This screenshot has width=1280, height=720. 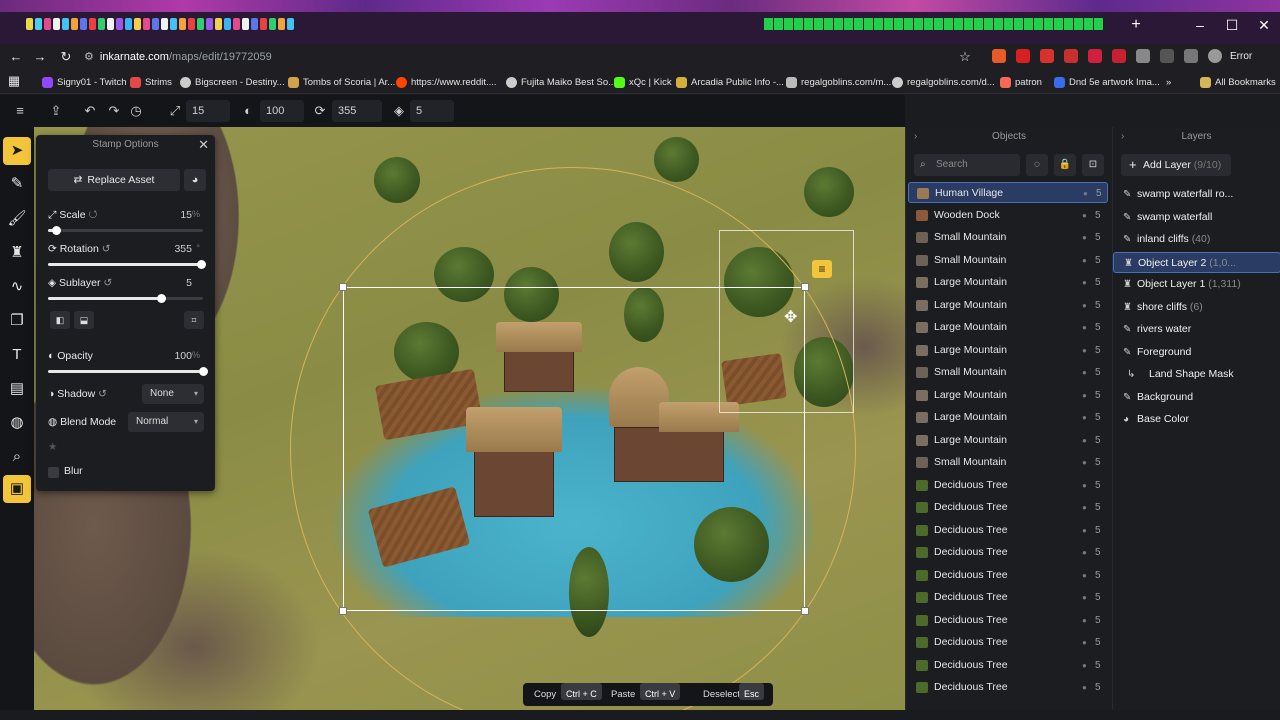 What do you see at coordinates (166, 422) in the screenshot?
I see `blend-mode-select: Normal ▾` at bounding box center [166, 422].